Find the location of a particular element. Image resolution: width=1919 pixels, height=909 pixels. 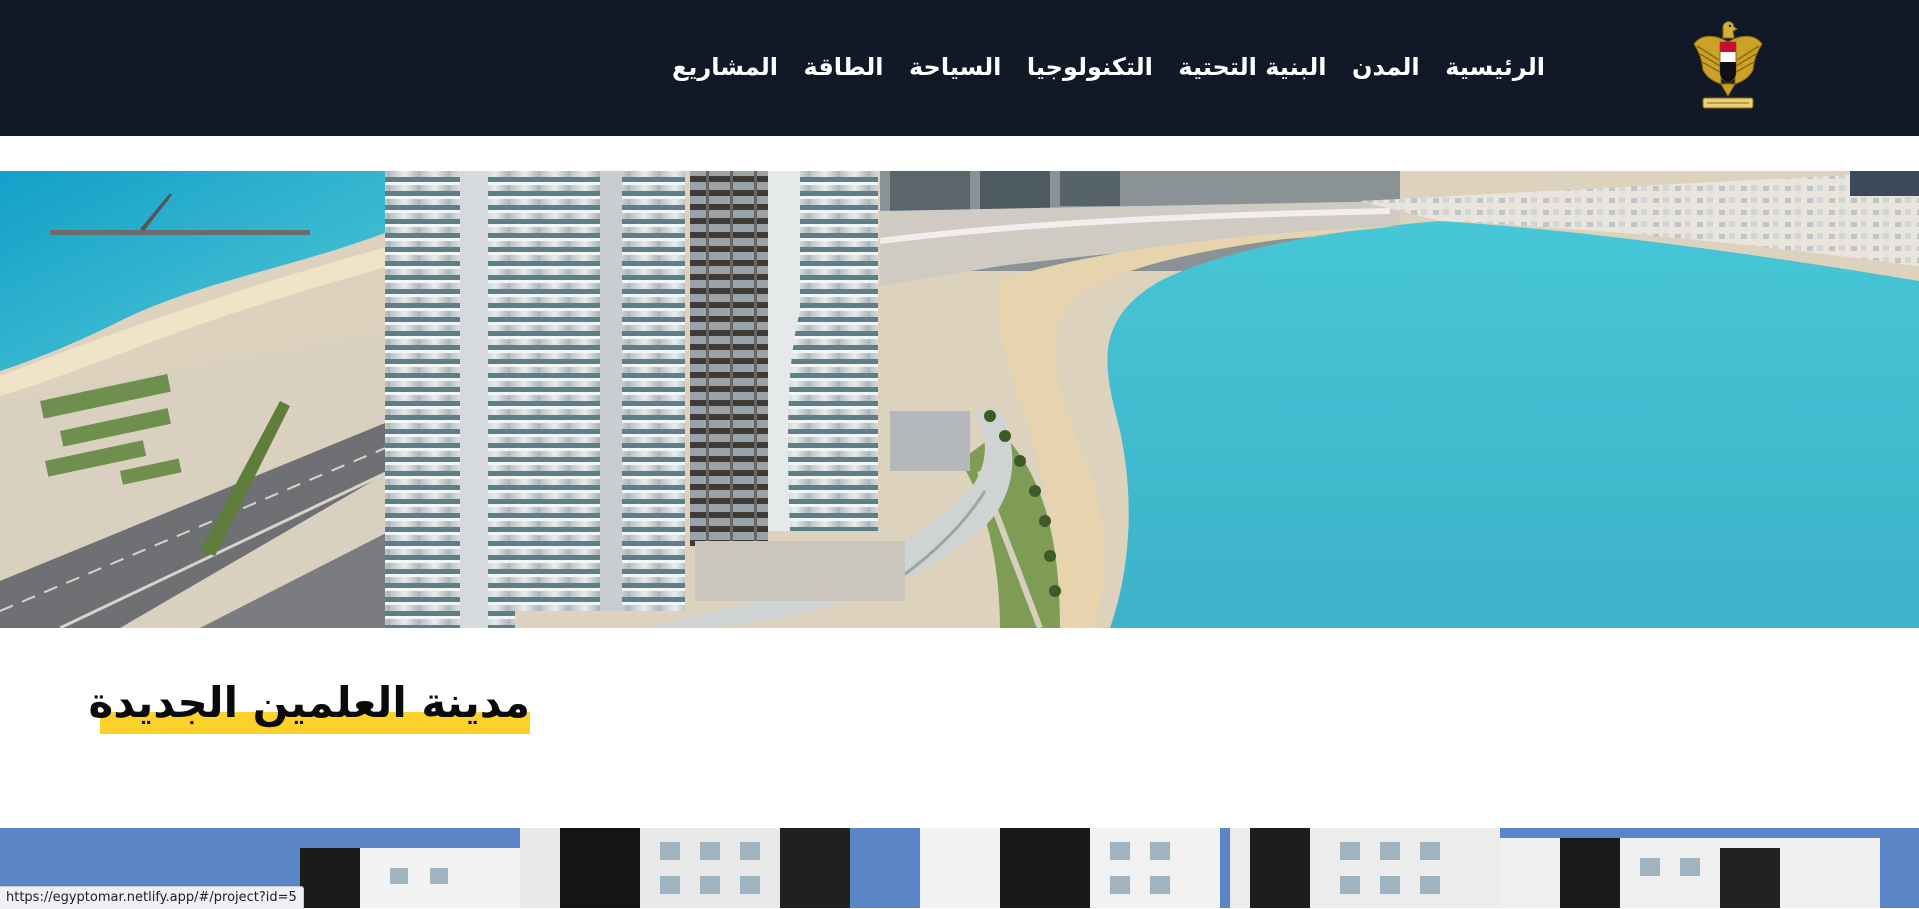

egypt-eagle-logo-icon is located at coordinates (1728, 66).